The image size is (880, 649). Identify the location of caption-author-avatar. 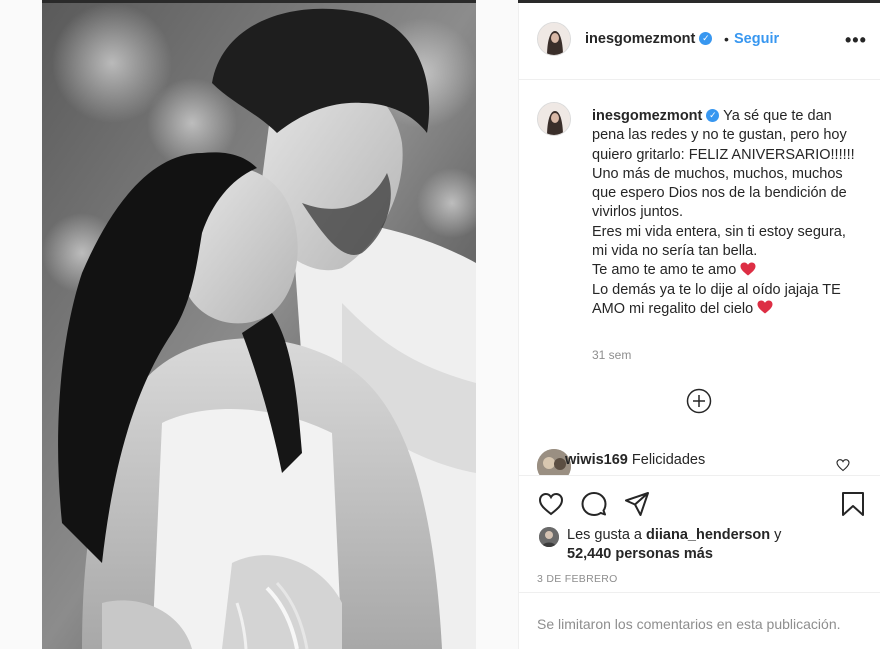
(554, 119).